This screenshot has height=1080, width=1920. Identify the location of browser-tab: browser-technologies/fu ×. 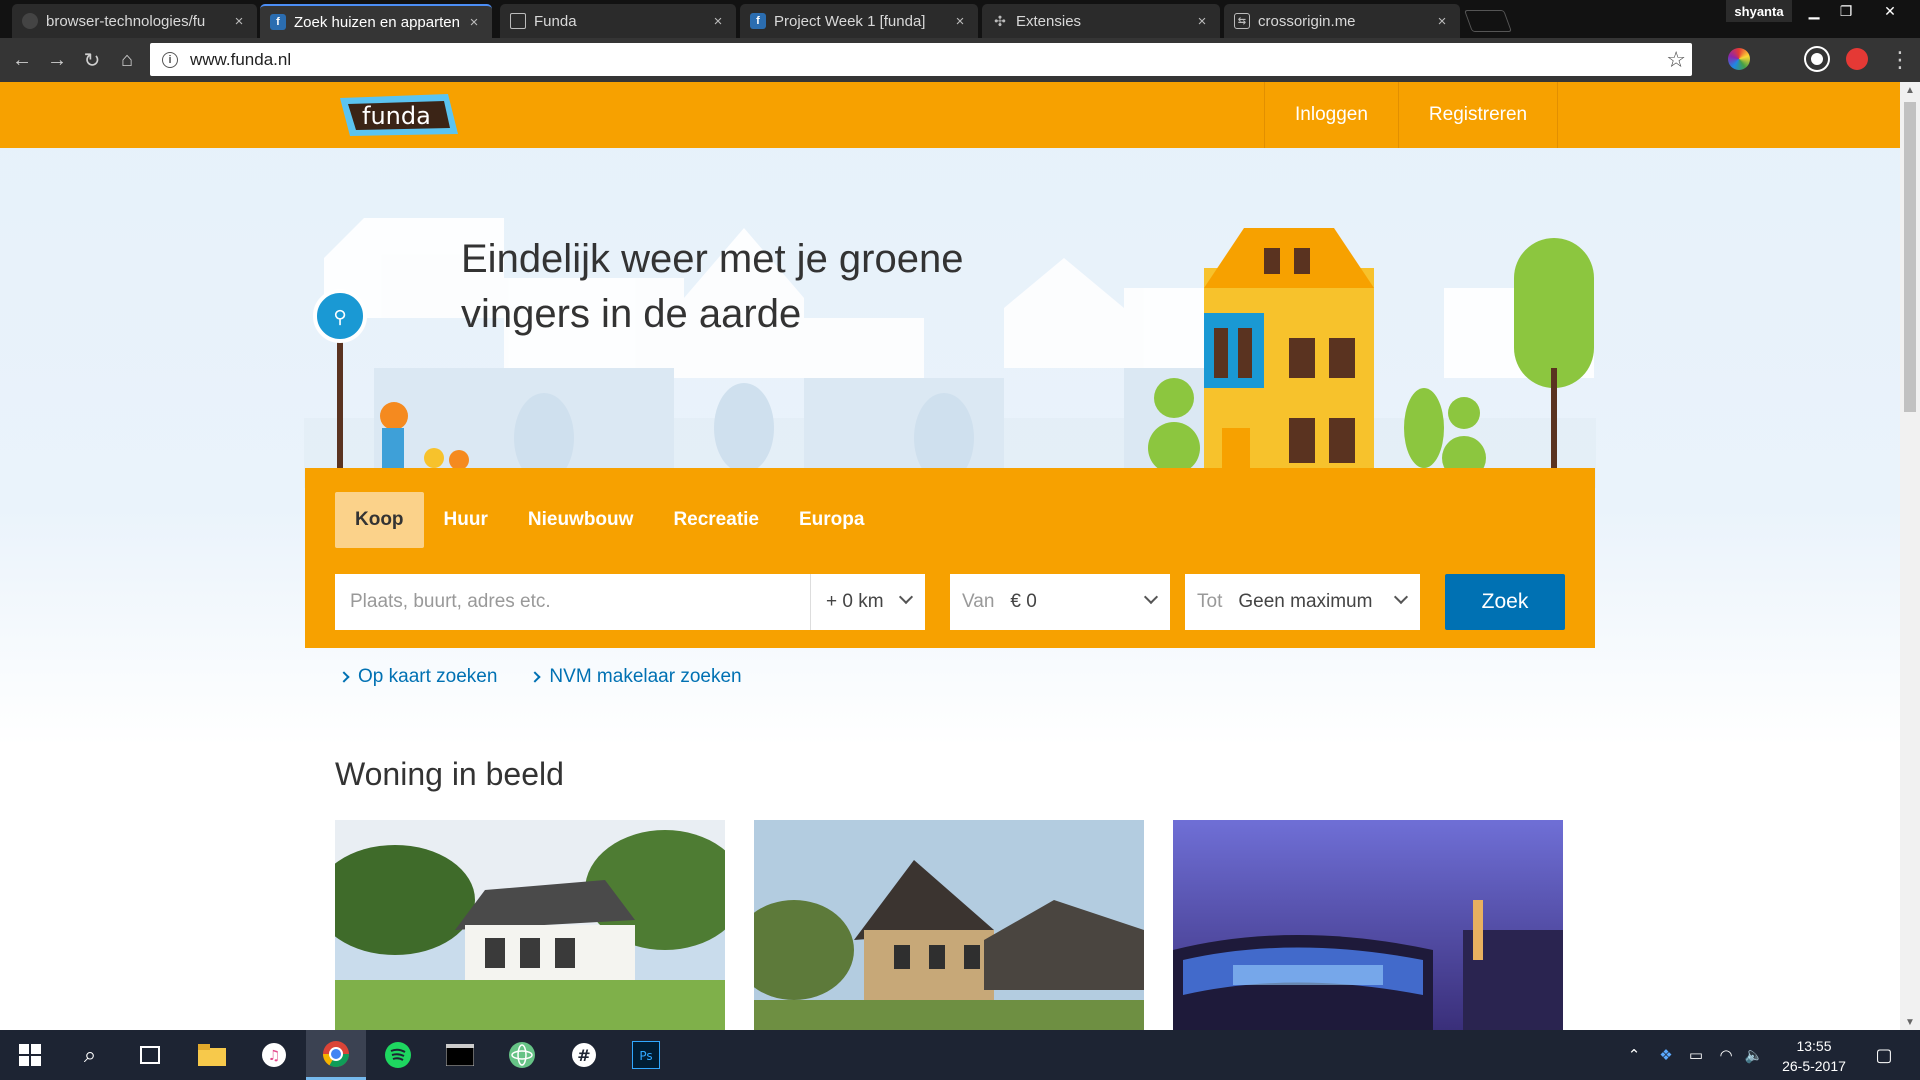
(134, 21).